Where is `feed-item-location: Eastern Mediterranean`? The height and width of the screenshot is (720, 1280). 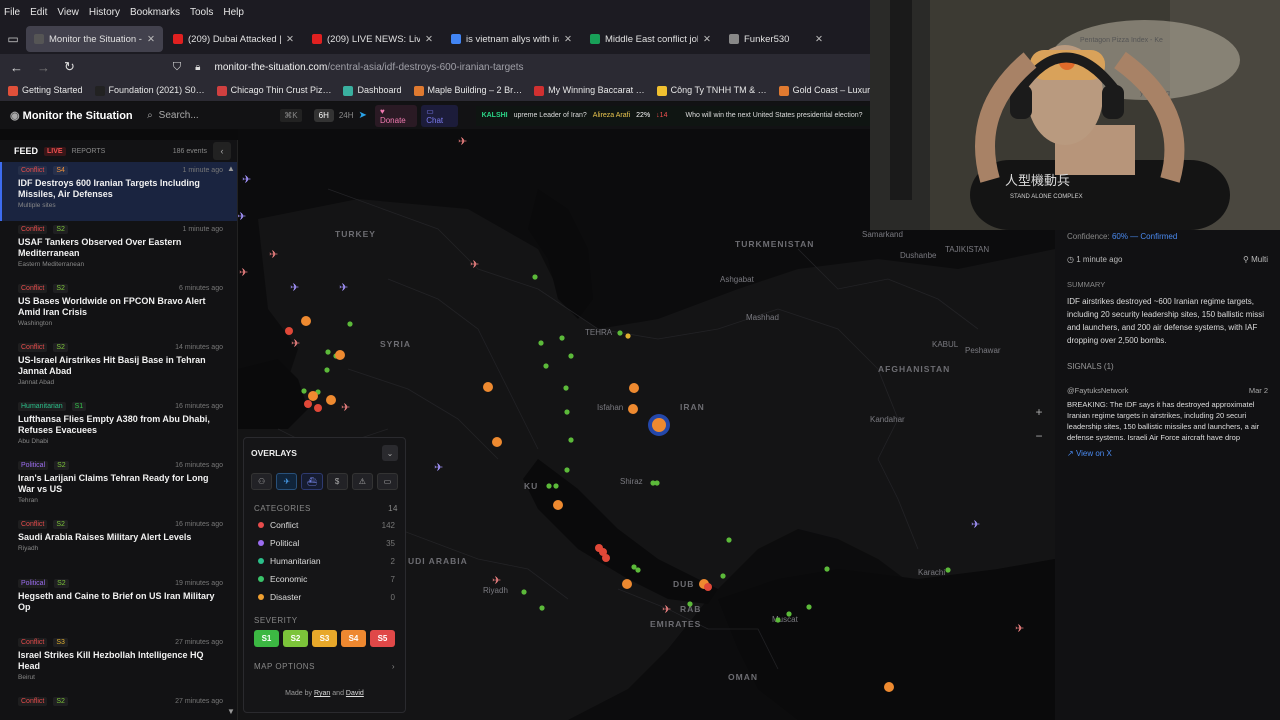 feed-item-location: Eastern Mediterranean is located at coordinates (51, 264).